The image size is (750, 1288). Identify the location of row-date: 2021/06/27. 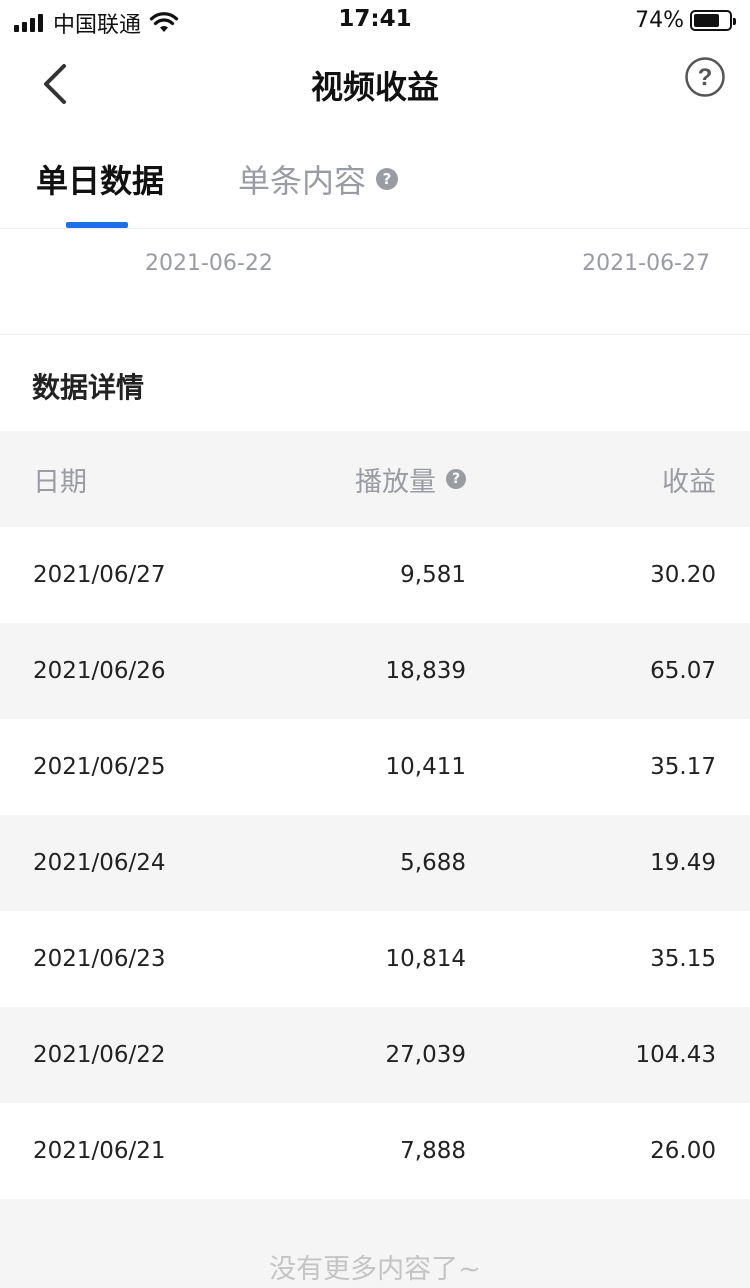
(99, 575).